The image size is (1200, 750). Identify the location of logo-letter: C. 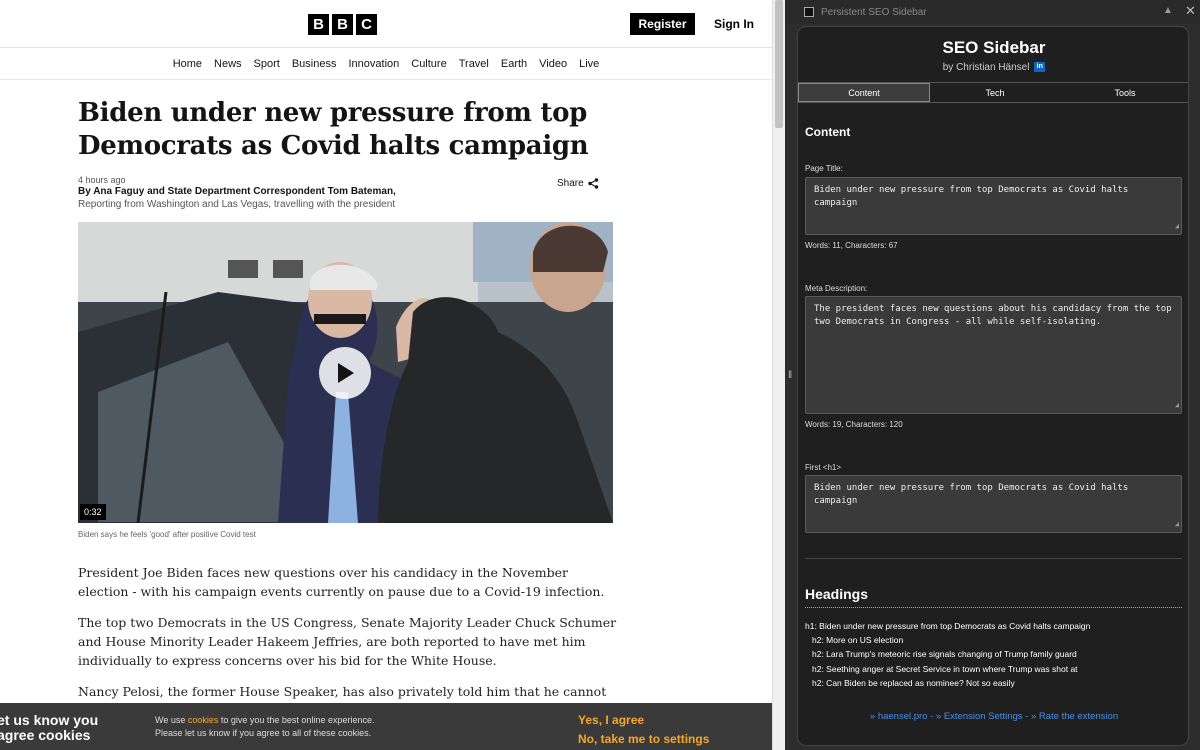
(366, 24).